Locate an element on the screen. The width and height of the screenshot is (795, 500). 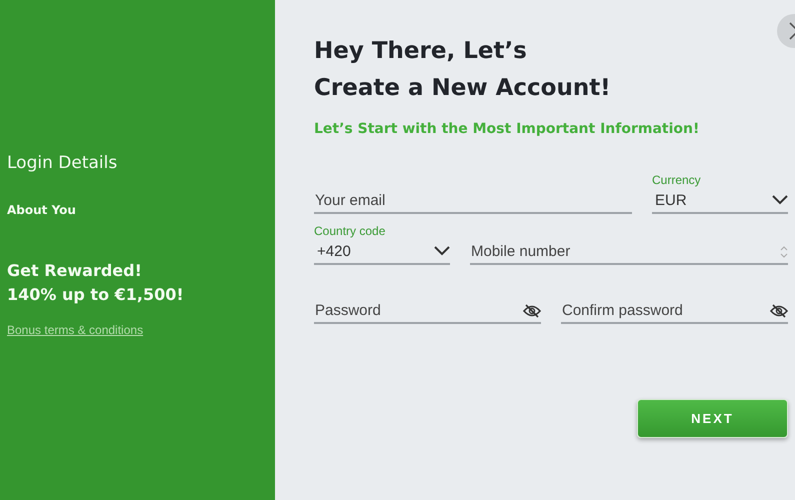
step-item: About You is located at coordinates (41, 210).